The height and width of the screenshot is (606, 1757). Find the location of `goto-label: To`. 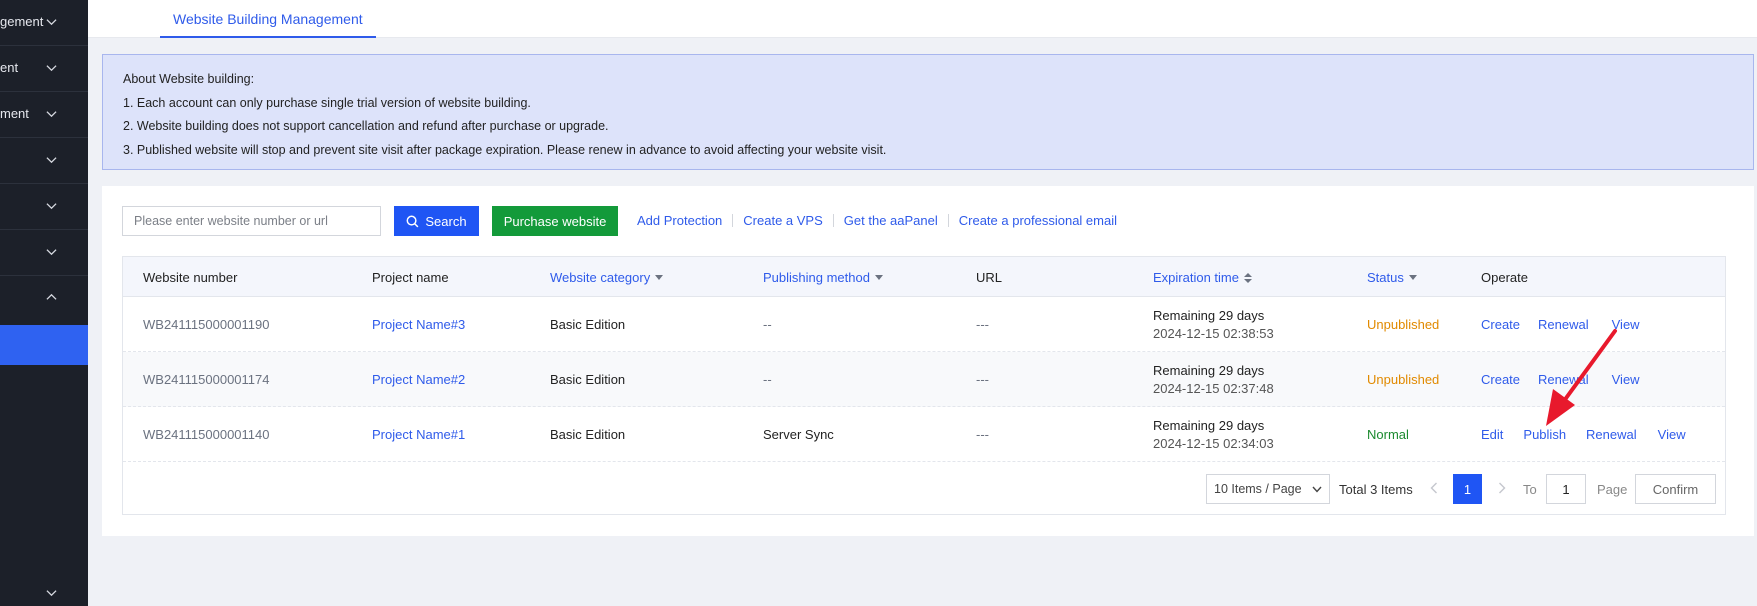

goto-label: To is located at coordinates (1530, 489).